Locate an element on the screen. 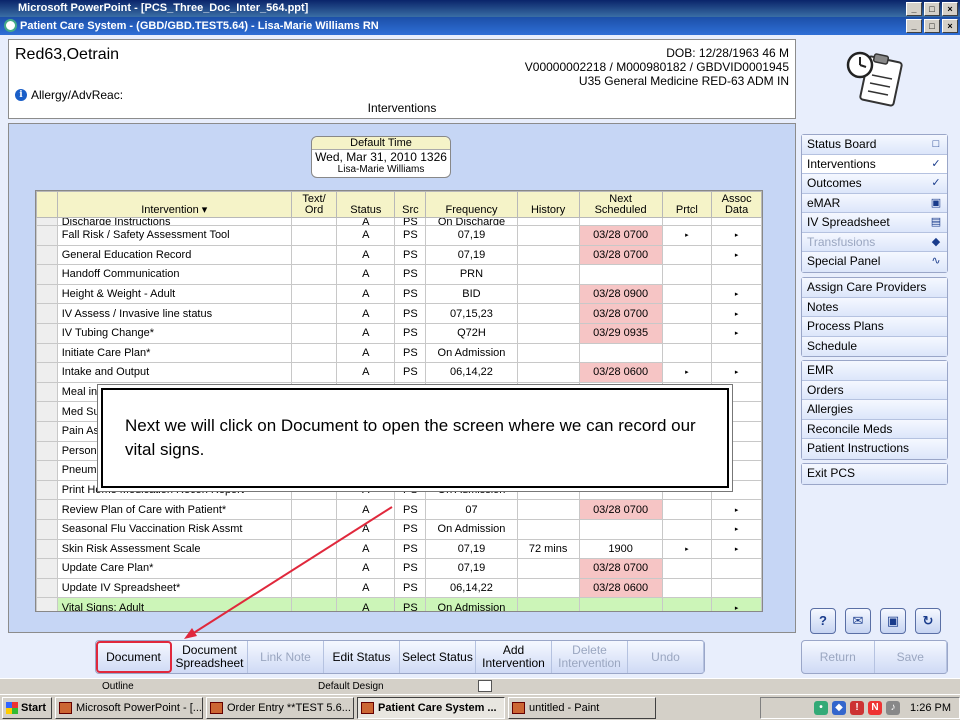 Image resolution: width=960 pixels, height=720 pixels. tray-volume-icon: ♪ is located at coordinates (893, 707).